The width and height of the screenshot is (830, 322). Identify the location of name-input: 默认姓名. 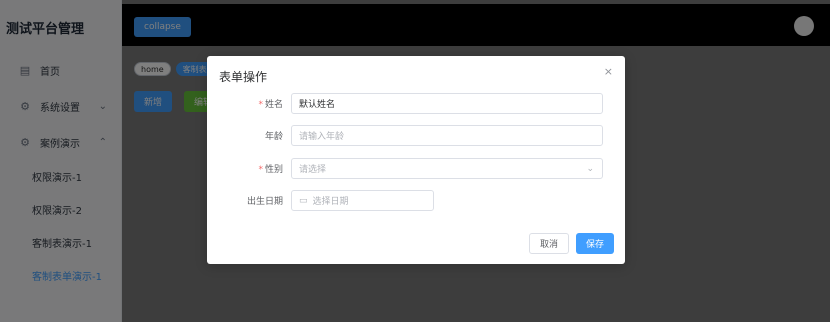
(447, 103).